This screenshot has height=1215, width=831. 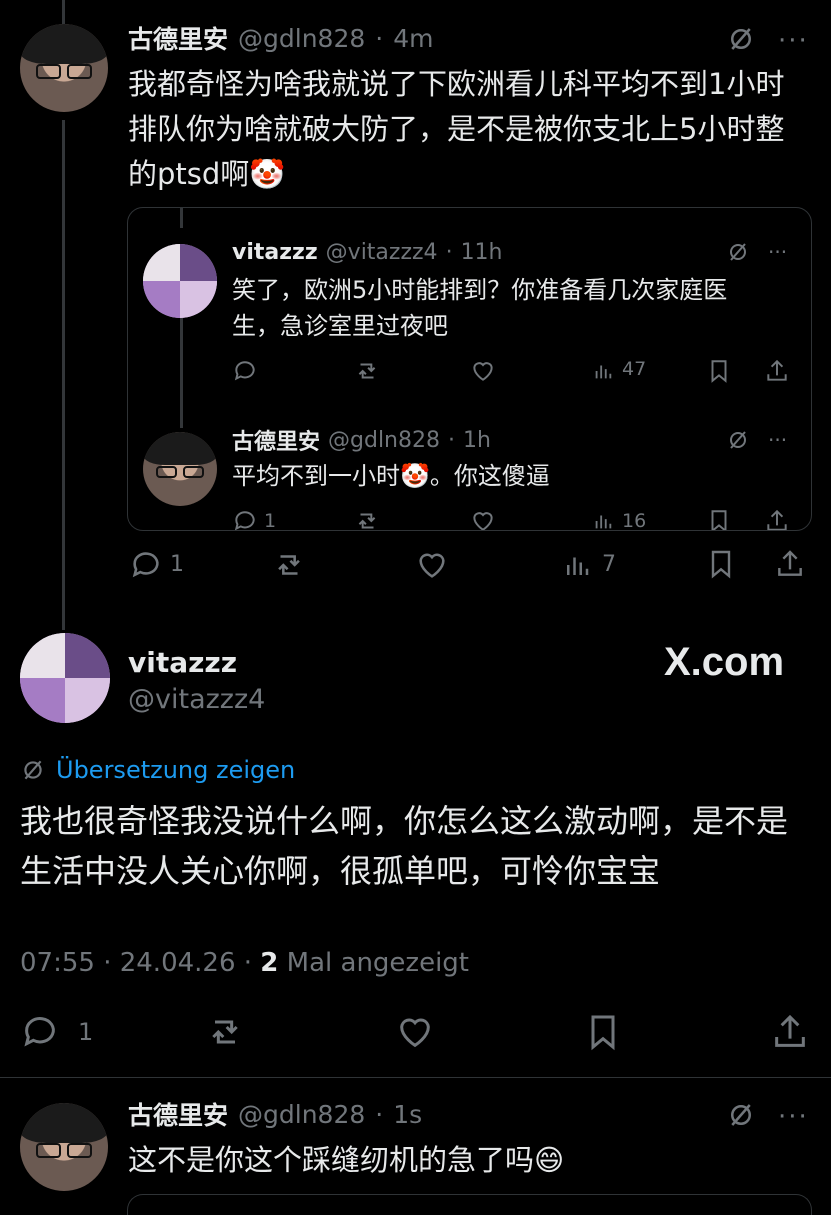 I want to click on views-count: 7, so click(x=609, y=564).